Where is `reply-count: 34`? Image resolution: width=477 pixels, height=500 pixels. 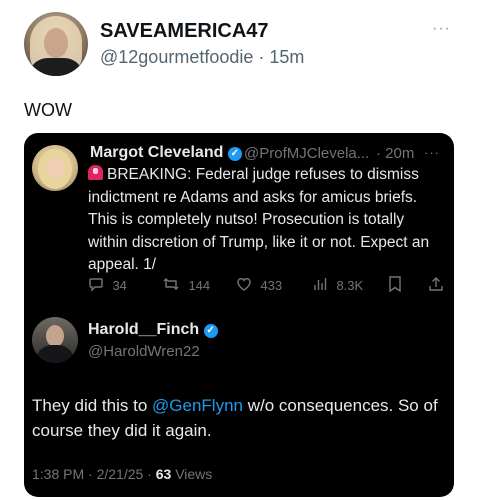 reply-count: 34 is located at coordinates (119, 285).